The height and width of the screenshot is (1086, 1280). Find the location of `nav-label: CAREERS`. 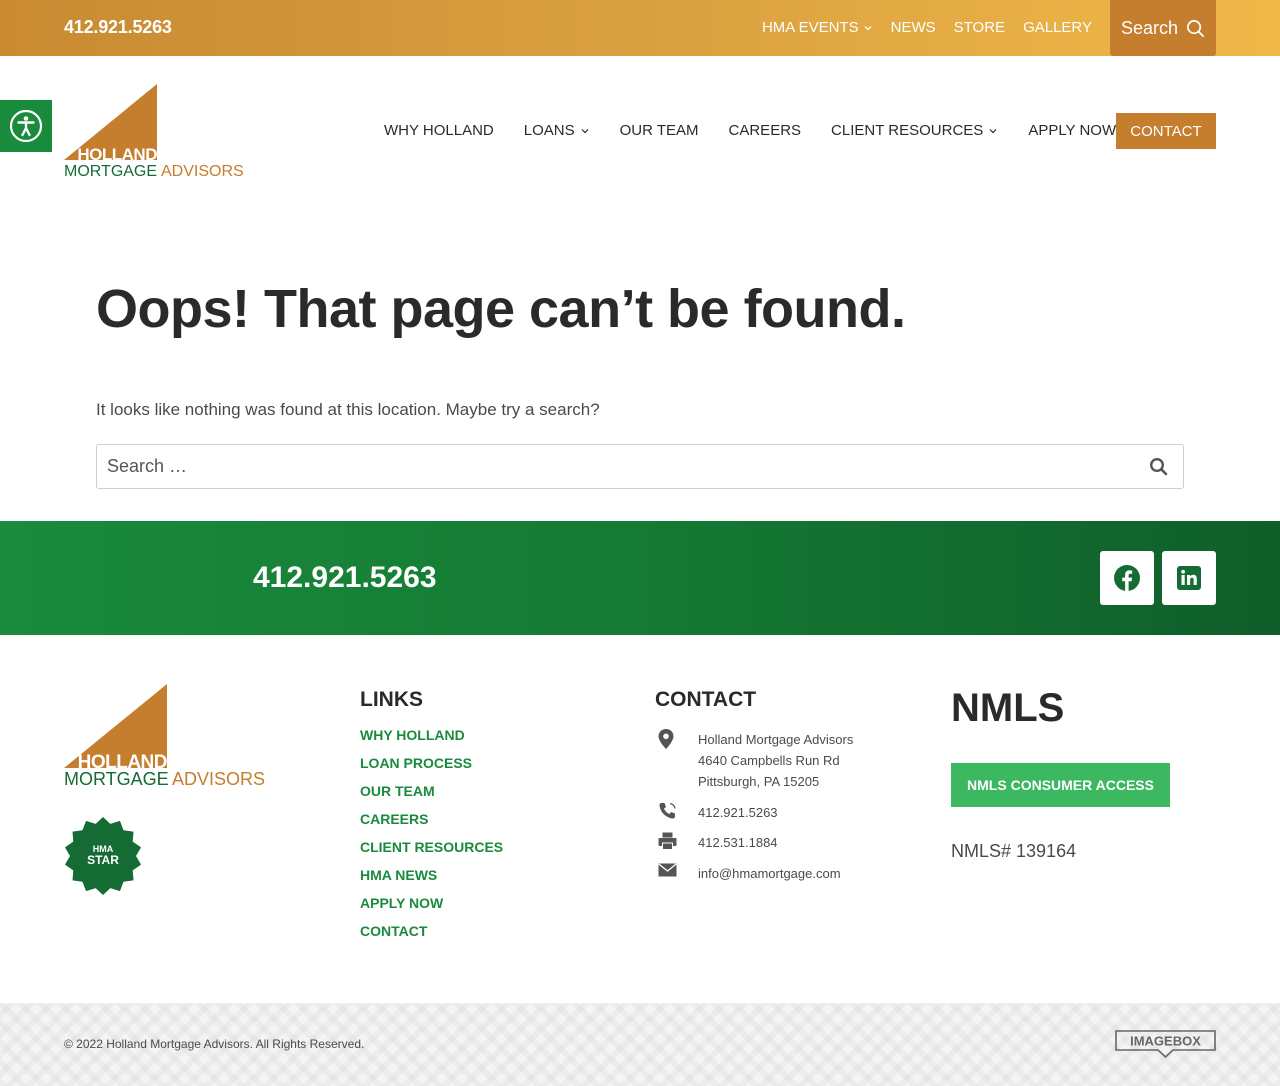

nav-label: CAREERS is located at coordinates (765, 130).